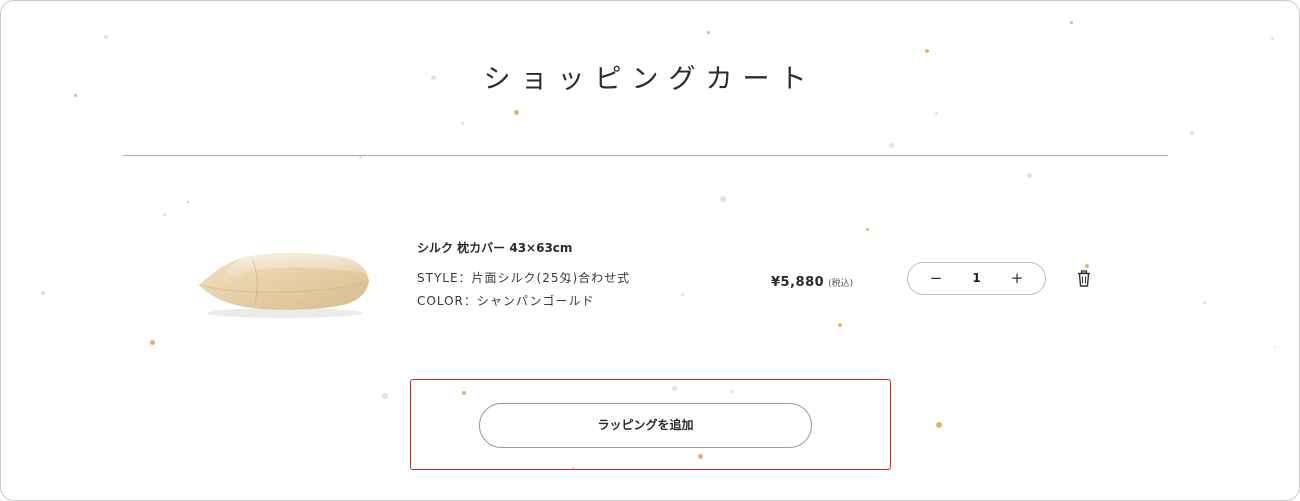 The width and height of the screenshot is (1300, 501). I want to click on page-title: ショッピングカート, so click(650, 79).